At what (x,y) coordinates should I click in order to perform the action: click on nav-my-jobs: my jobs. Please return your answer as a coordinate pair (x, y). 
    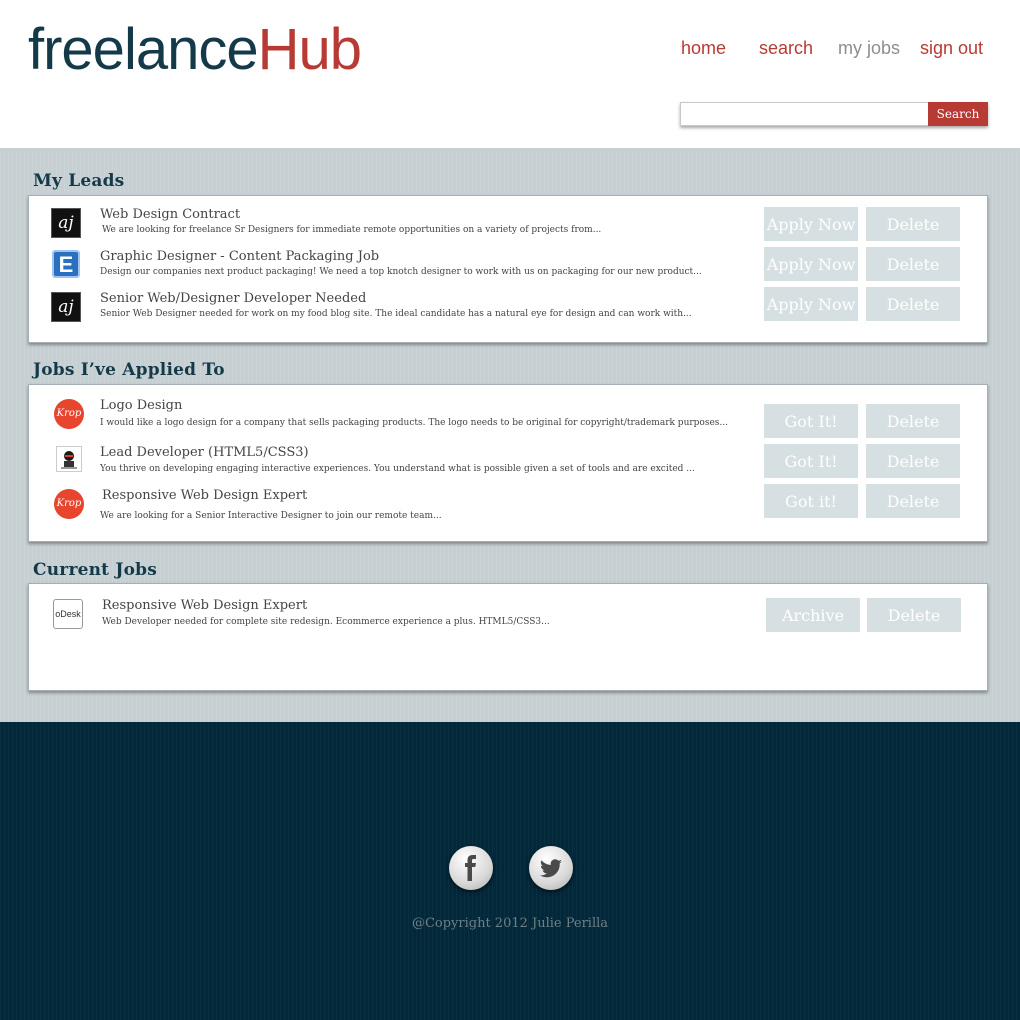
    Looking at the image, I should click on (869, 48).